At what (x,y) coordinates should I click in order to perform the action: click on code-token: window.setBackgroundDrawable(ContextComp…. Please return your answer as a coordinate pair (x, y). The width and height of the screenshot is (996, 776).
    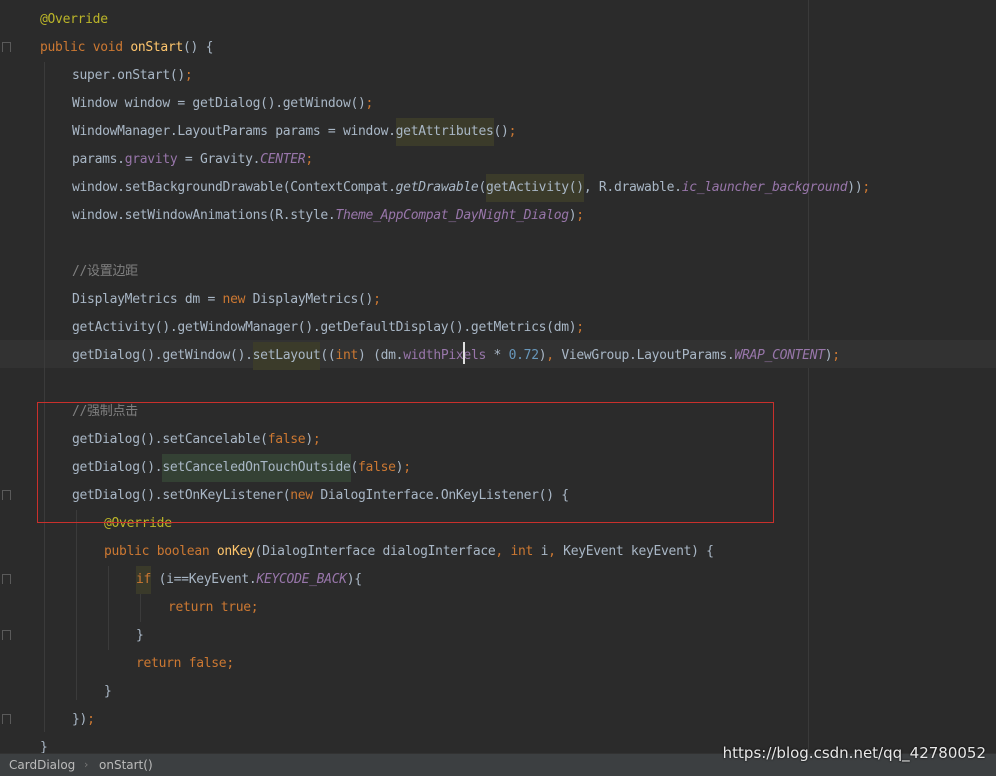
    Looking at the image, I should click on (234, 187).